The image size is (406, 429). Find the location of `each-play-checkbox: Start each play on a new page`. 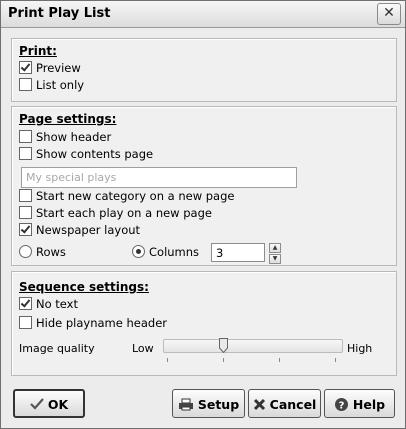

each-play-checkbox: Start each play on a new page is located at coordinates (115, 214).